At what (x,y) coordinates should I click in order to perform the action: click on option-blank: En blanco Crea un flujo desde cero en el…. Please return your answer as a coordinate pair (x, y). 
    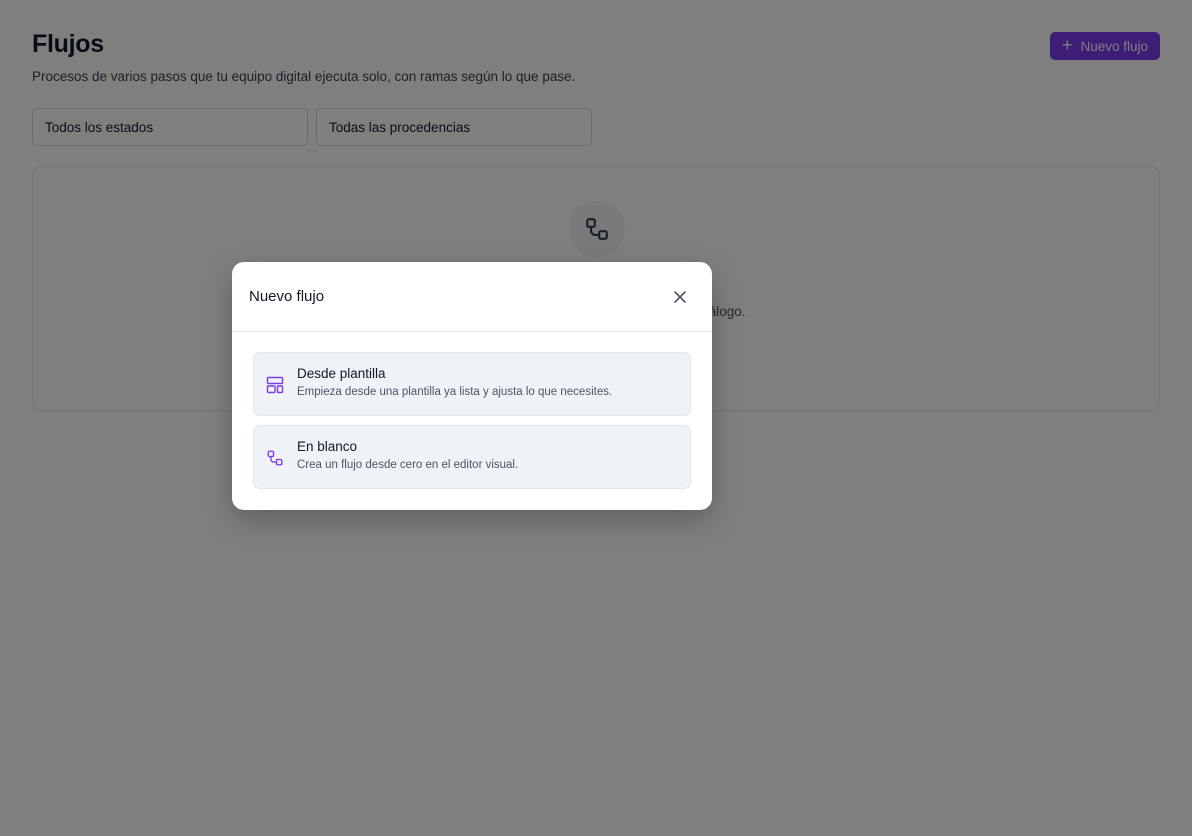
    Looking at the image, I should click on (472, 457).